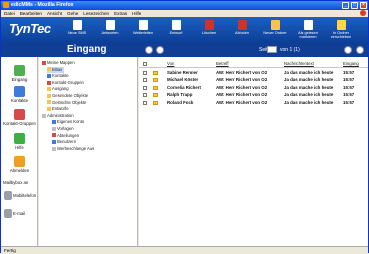  I want to click on back-circle-icon, so click(149, 50).